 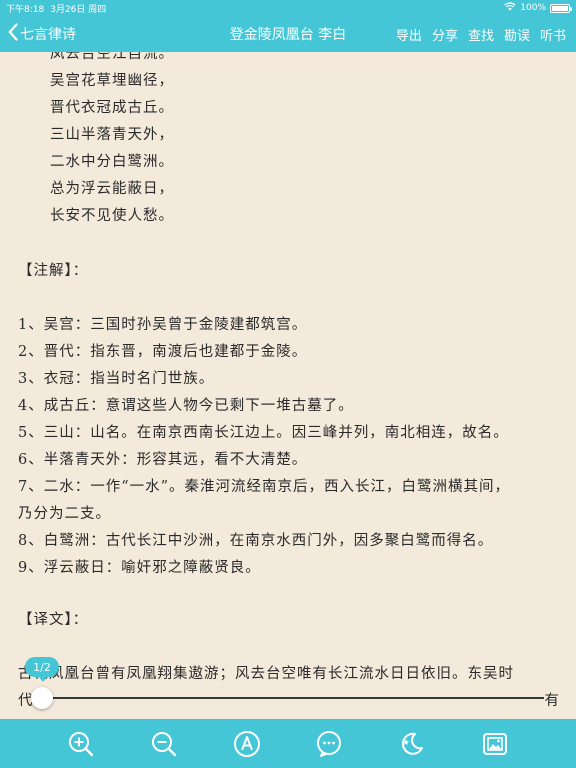 What do you see at coordinates (561, 8) in the screenshot?
I see `battery-icon` at bounding box center [561, 8].